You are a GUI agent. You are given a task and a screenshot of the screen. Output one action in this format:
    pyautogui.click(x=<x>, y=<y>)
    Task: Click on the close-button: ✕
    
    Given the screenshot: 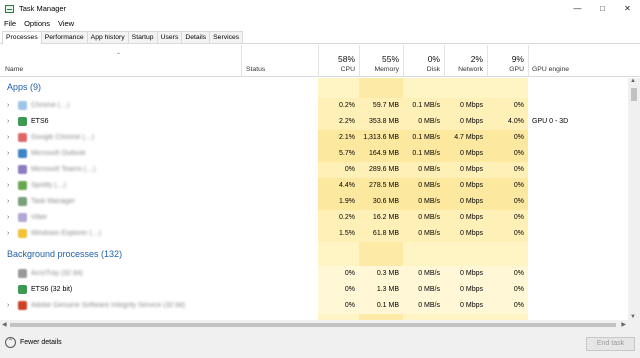 What is the action you would take?
    pyautogui.click(x=627, y=8)
    